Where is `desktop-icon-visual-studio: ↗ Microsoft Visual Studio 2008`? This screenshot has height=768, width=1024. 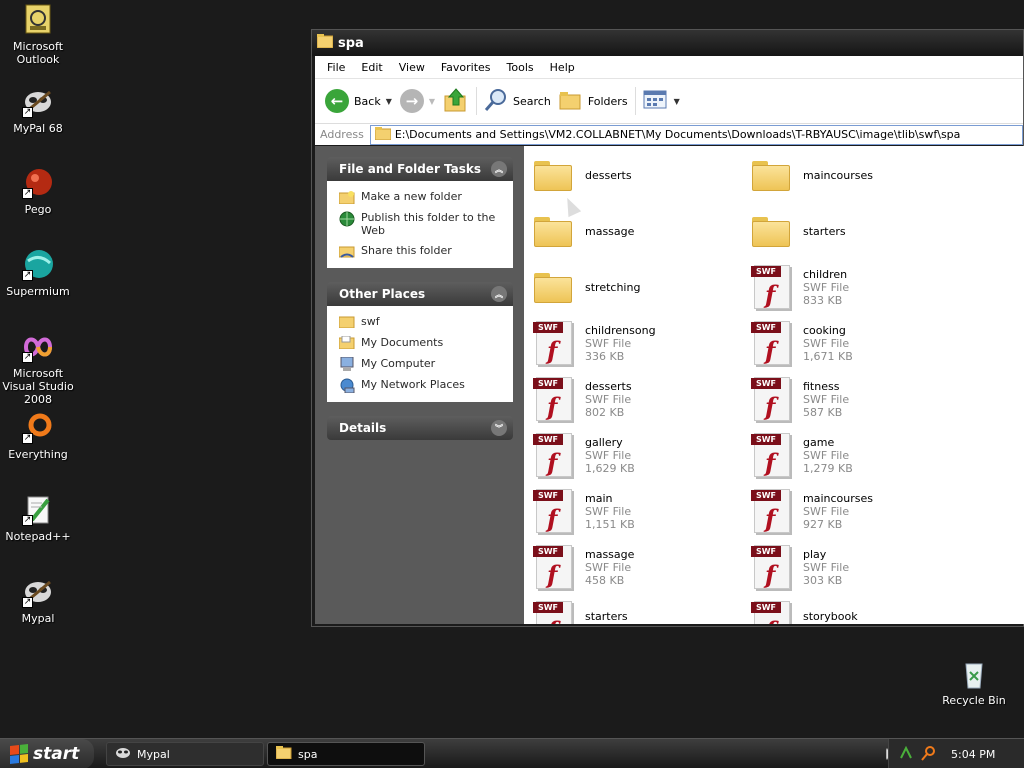 desktop-icon-visual-studio: ↗ Microsoft Visual Studio 2008 is located at coordinates (39, 368).